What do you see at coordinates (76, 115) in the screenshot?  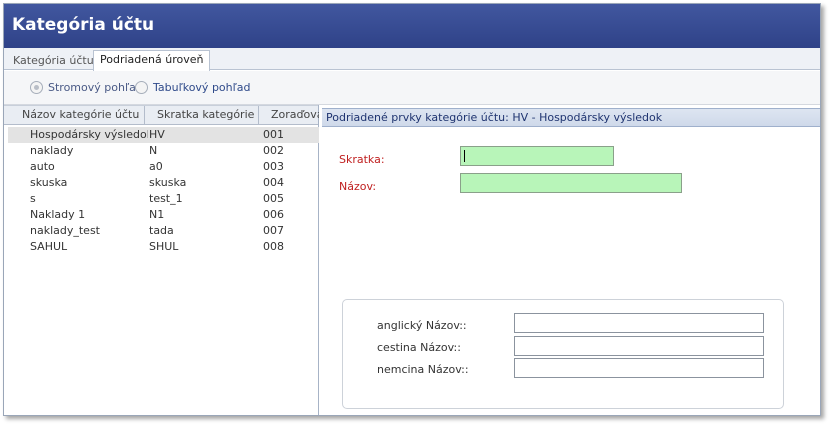 I see `column-header-name: Názov kategórie účtu` at bounding box center [76, 115].